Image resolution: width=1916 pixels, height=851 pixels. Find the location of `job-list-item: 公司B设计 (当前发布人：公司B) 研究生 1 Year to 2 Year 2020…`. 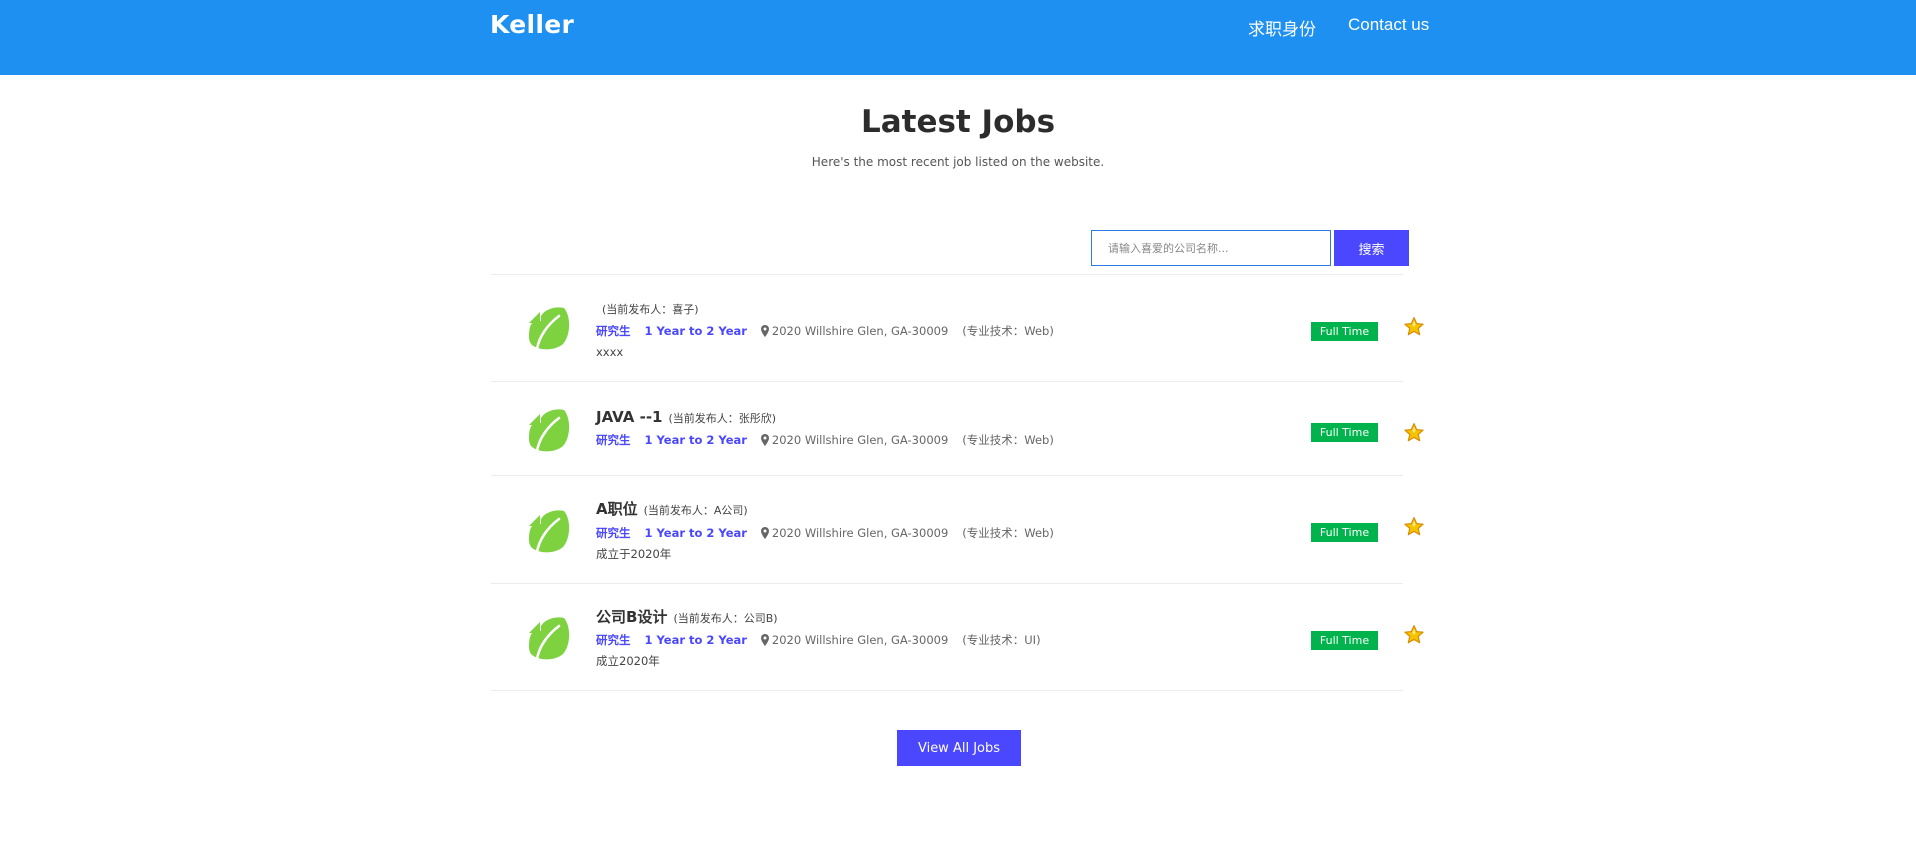

job-list-item: 公司B设计 (当前发布人：公司B) 研究生 1 Year to 2 Year 2020… is located at coordinates (957, 637).